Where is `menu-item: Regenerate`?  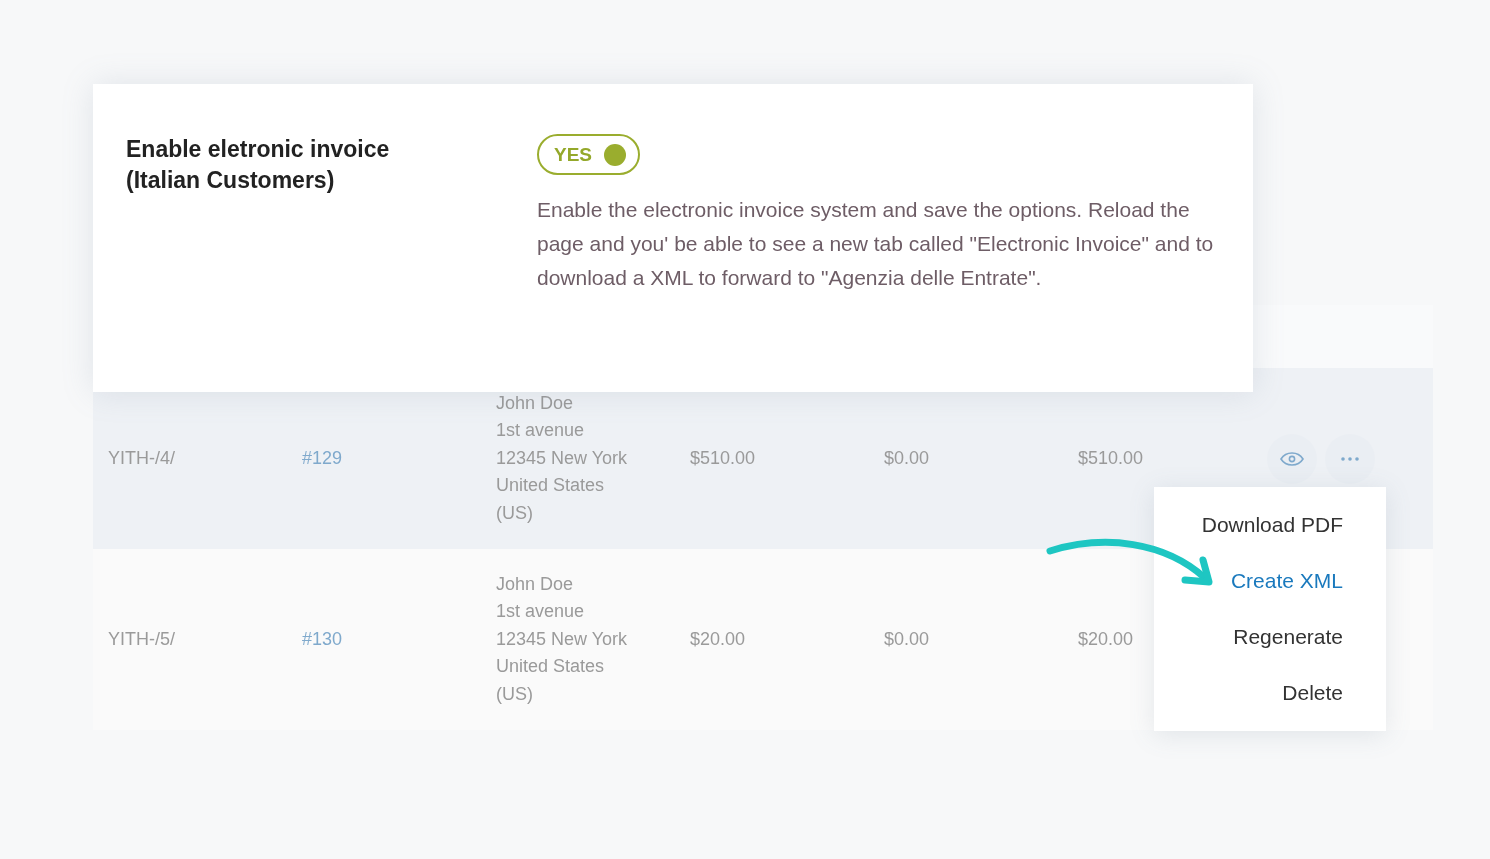 menu-item: Regenerate is located at coordinates (1288, 637).